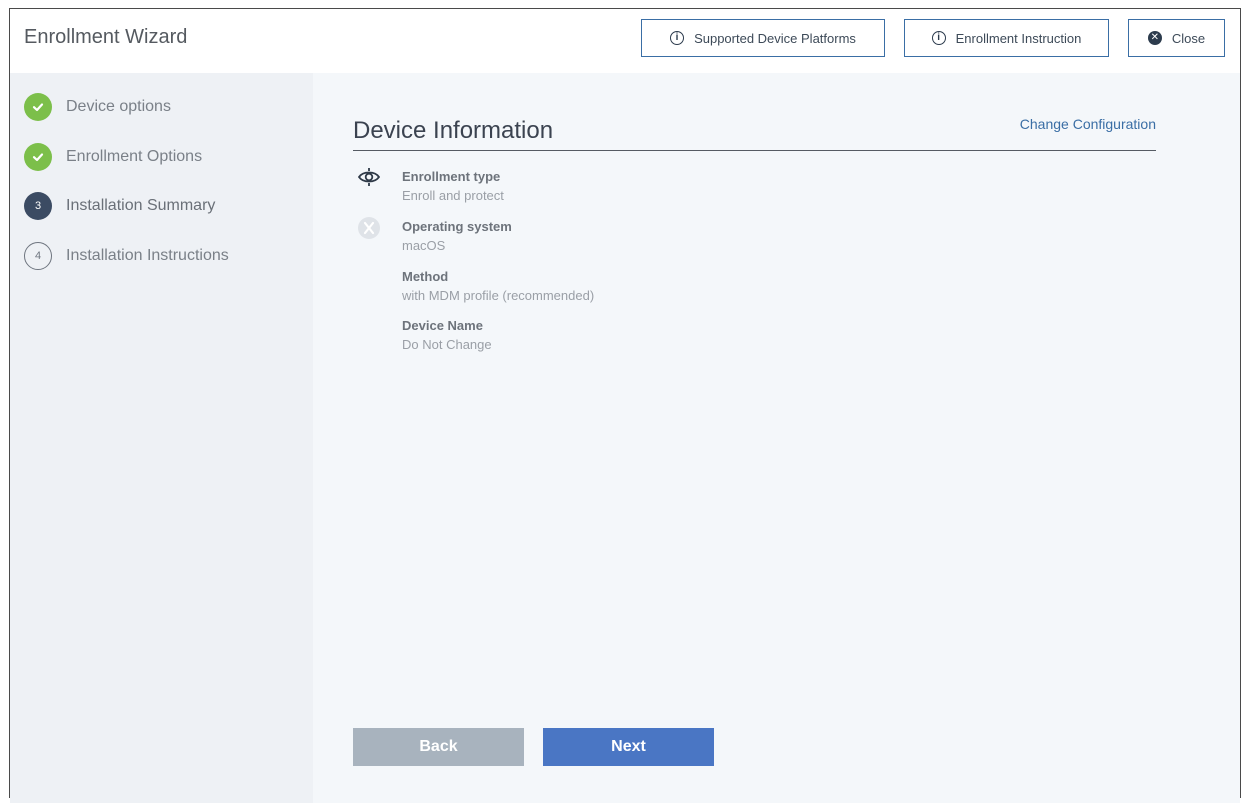 The width and height of the screenshot is (1246, 803). I want to click on step-label: Enrollment Options, so click(134, 156).